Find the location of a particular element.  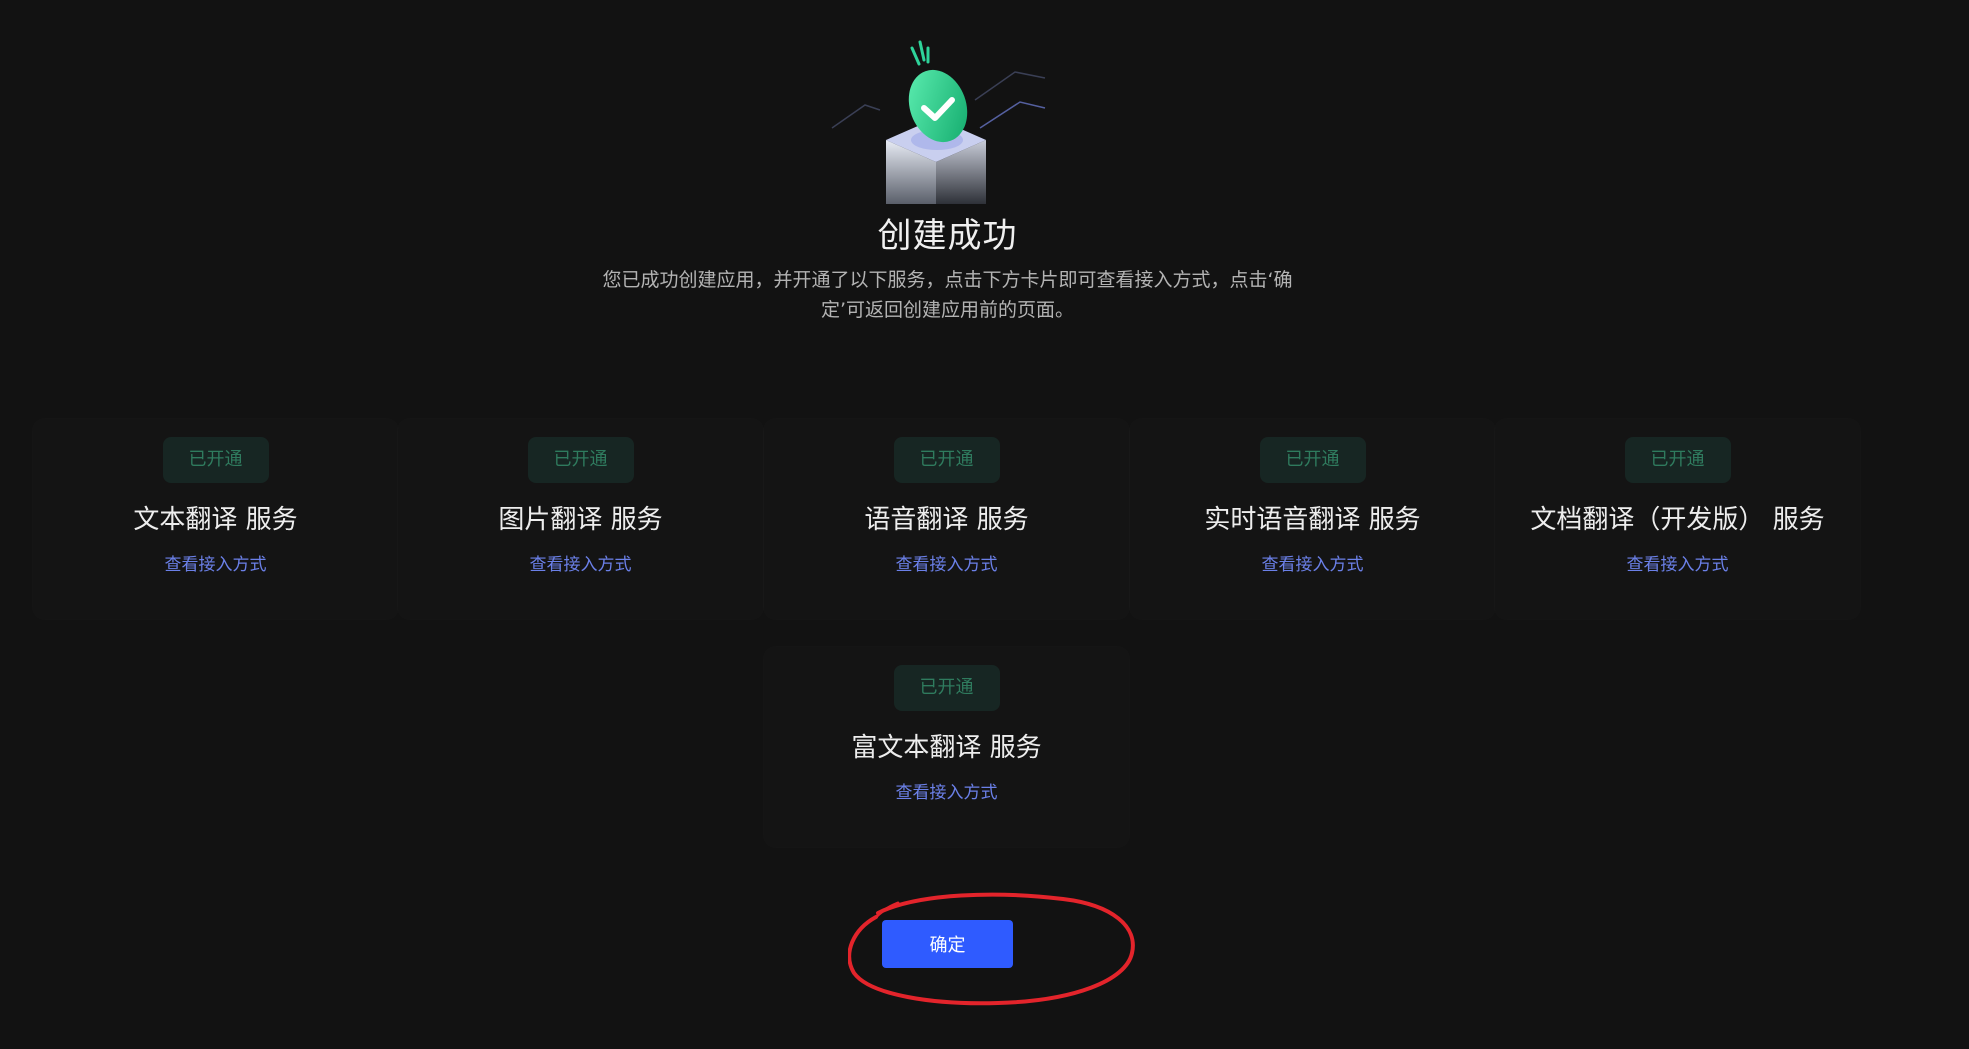

service-card-realtime-speech-translation: 已开通 实时语音翻译 服务 查看接入方式 is located at coordinates (1312, 519).